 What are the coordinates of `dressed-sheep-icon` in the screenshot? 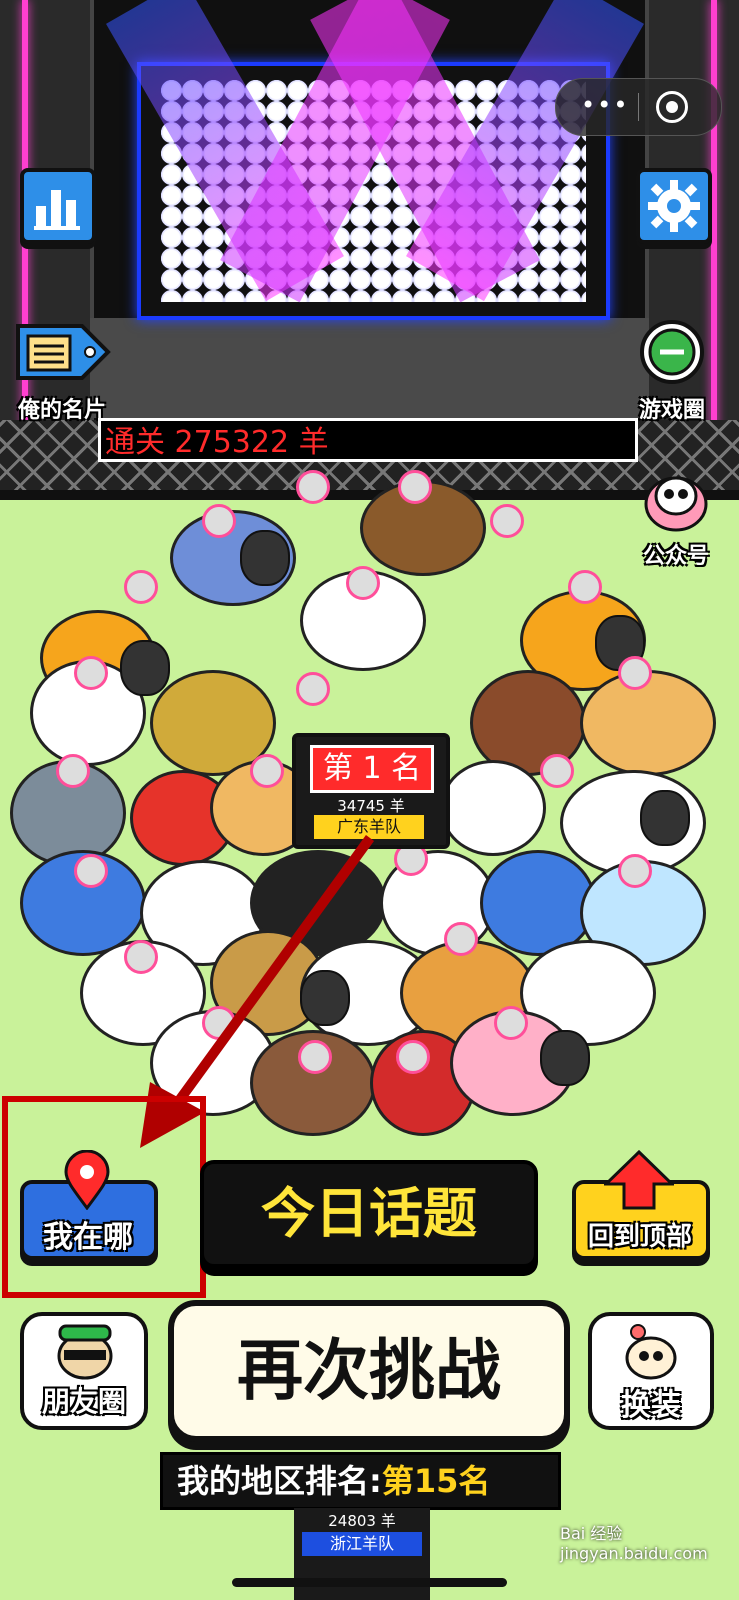 It's located at (651, 1352).